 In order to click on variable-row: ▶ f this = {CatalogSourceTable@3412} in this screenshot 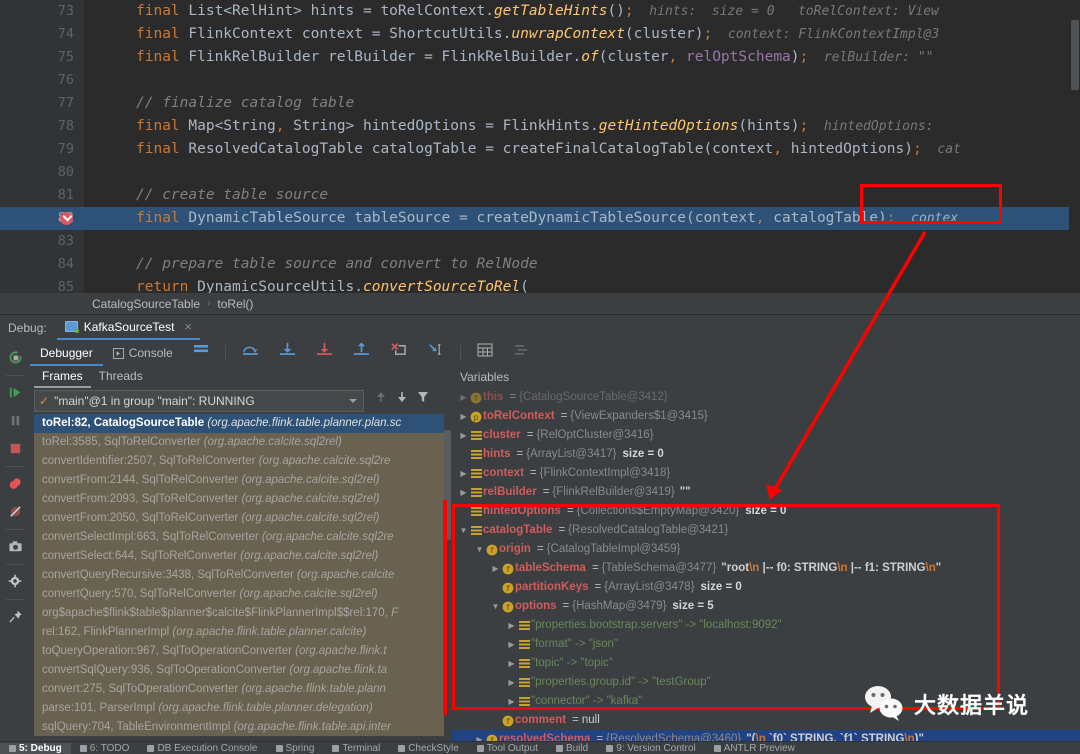, I will do `click(766, 397)`.